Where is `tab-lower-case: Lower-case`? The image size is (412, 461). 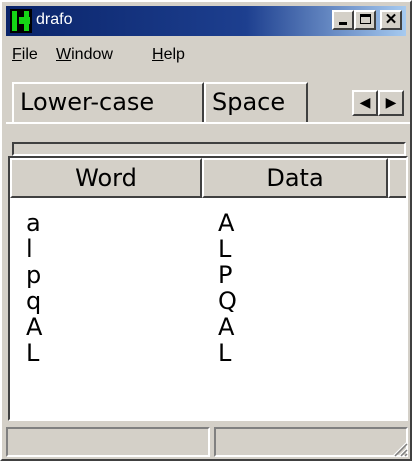
tab-lower-case: Lower-case is located at coordinates (108, 102).